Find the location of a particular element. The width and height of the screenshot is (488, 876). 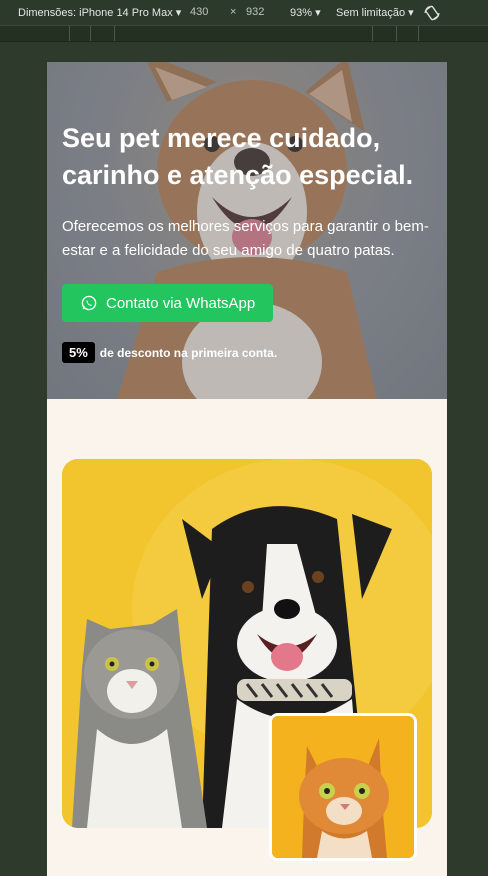

throttle-label: Sem limitação is located at coordinates (371, 13).